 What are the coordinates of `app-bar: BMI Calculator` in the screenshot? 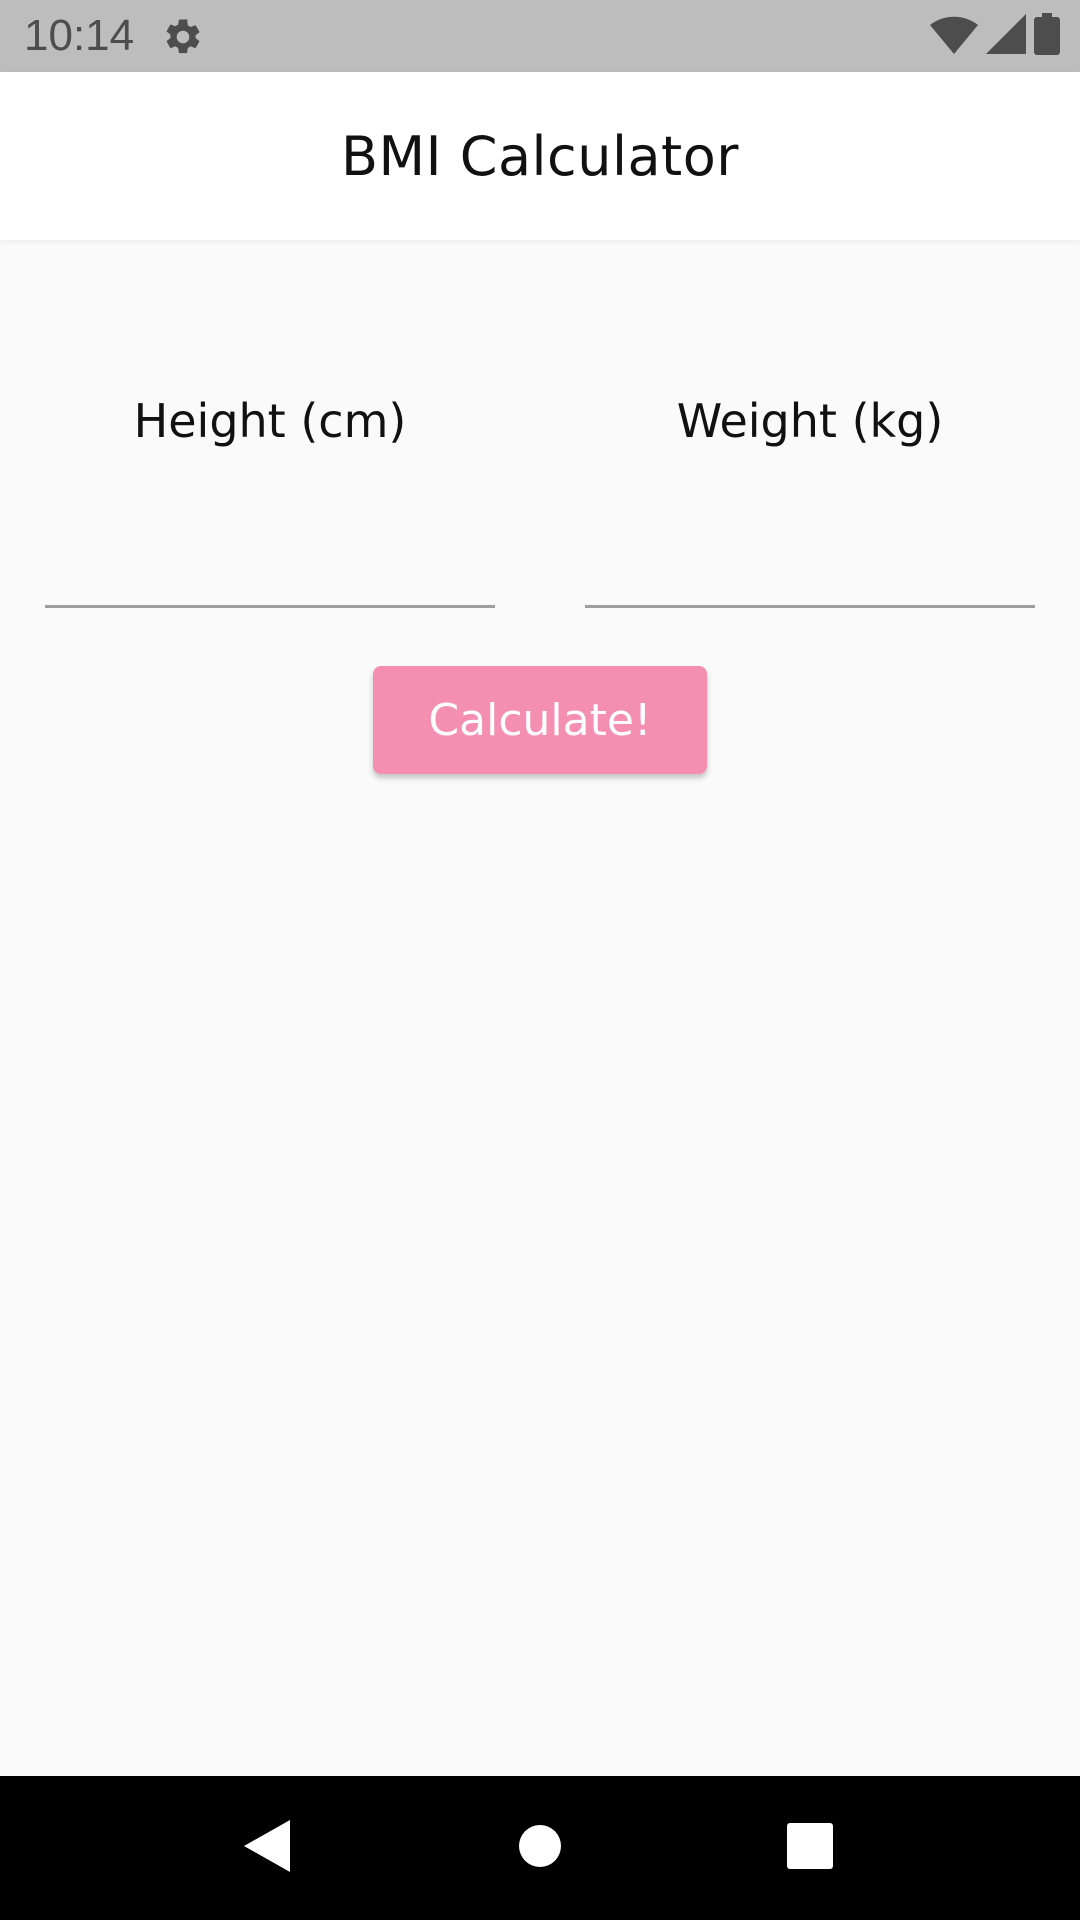 It's located at (540, 156).